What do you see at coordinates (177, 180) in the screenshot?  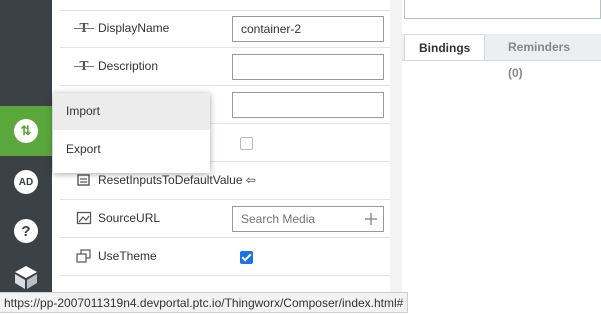 I see `property-label: ResetInputsToDefaultValue ⇦` at bounding box center [177, 180].